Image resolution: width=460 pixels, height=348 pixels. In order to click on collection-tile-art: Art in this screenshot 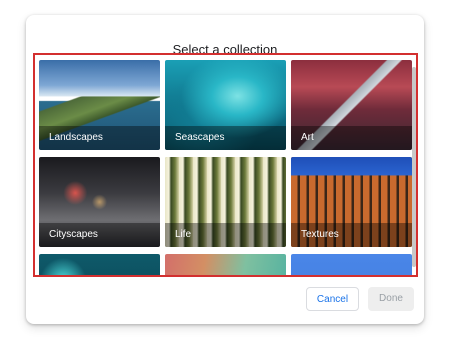, I will do `click(351, 105)`.